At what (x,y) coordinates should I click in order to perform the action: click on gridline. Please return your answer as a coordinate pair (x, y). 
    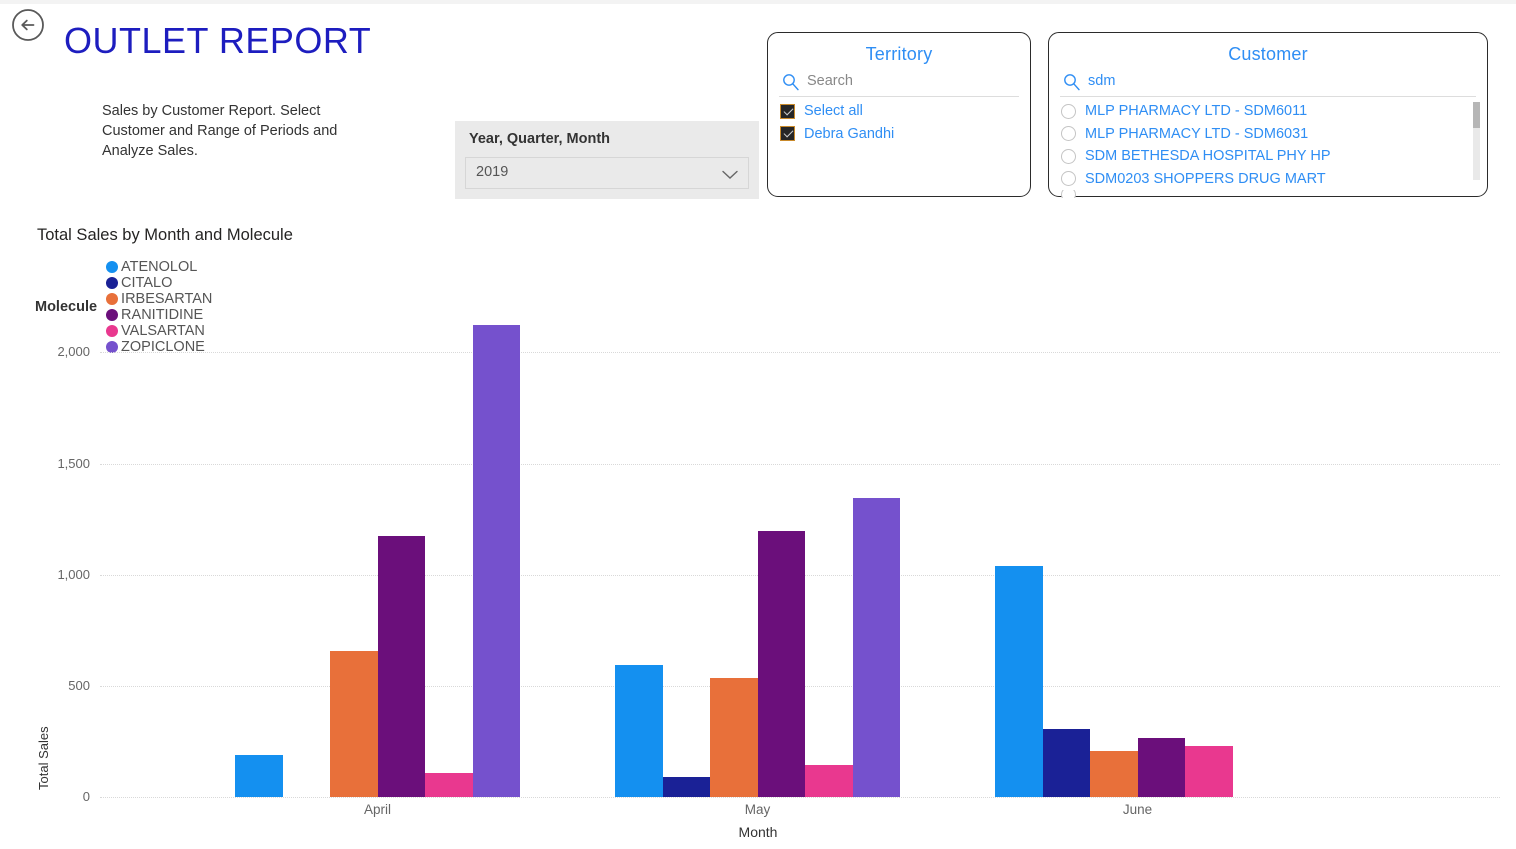
    Looking at the image, I should click on (800, 797).